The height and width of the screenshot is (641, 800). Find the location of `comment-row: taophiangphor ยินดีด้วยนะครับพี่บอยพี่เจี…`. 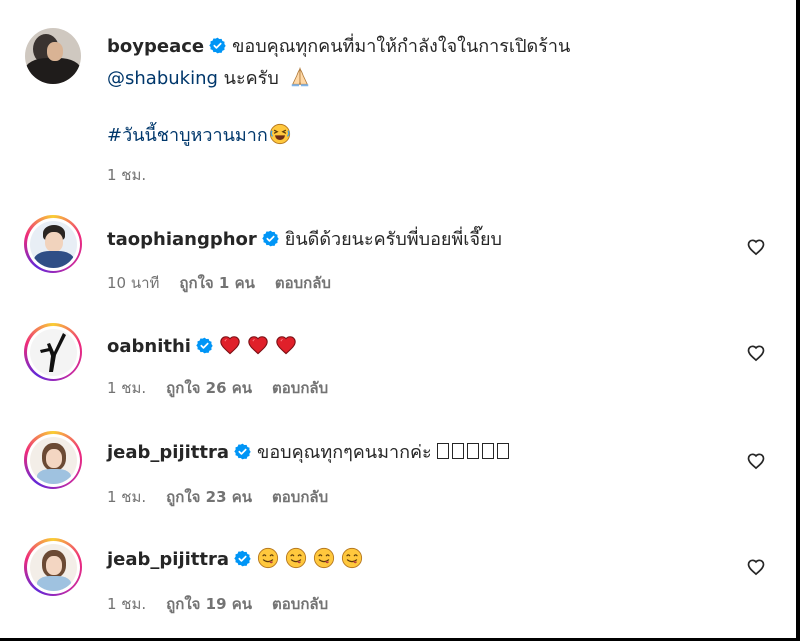

comment-row: taophiangphor ยินดีด้วยนะครับพี่บอยพี่เจี… is located at coordinates (395, 255).